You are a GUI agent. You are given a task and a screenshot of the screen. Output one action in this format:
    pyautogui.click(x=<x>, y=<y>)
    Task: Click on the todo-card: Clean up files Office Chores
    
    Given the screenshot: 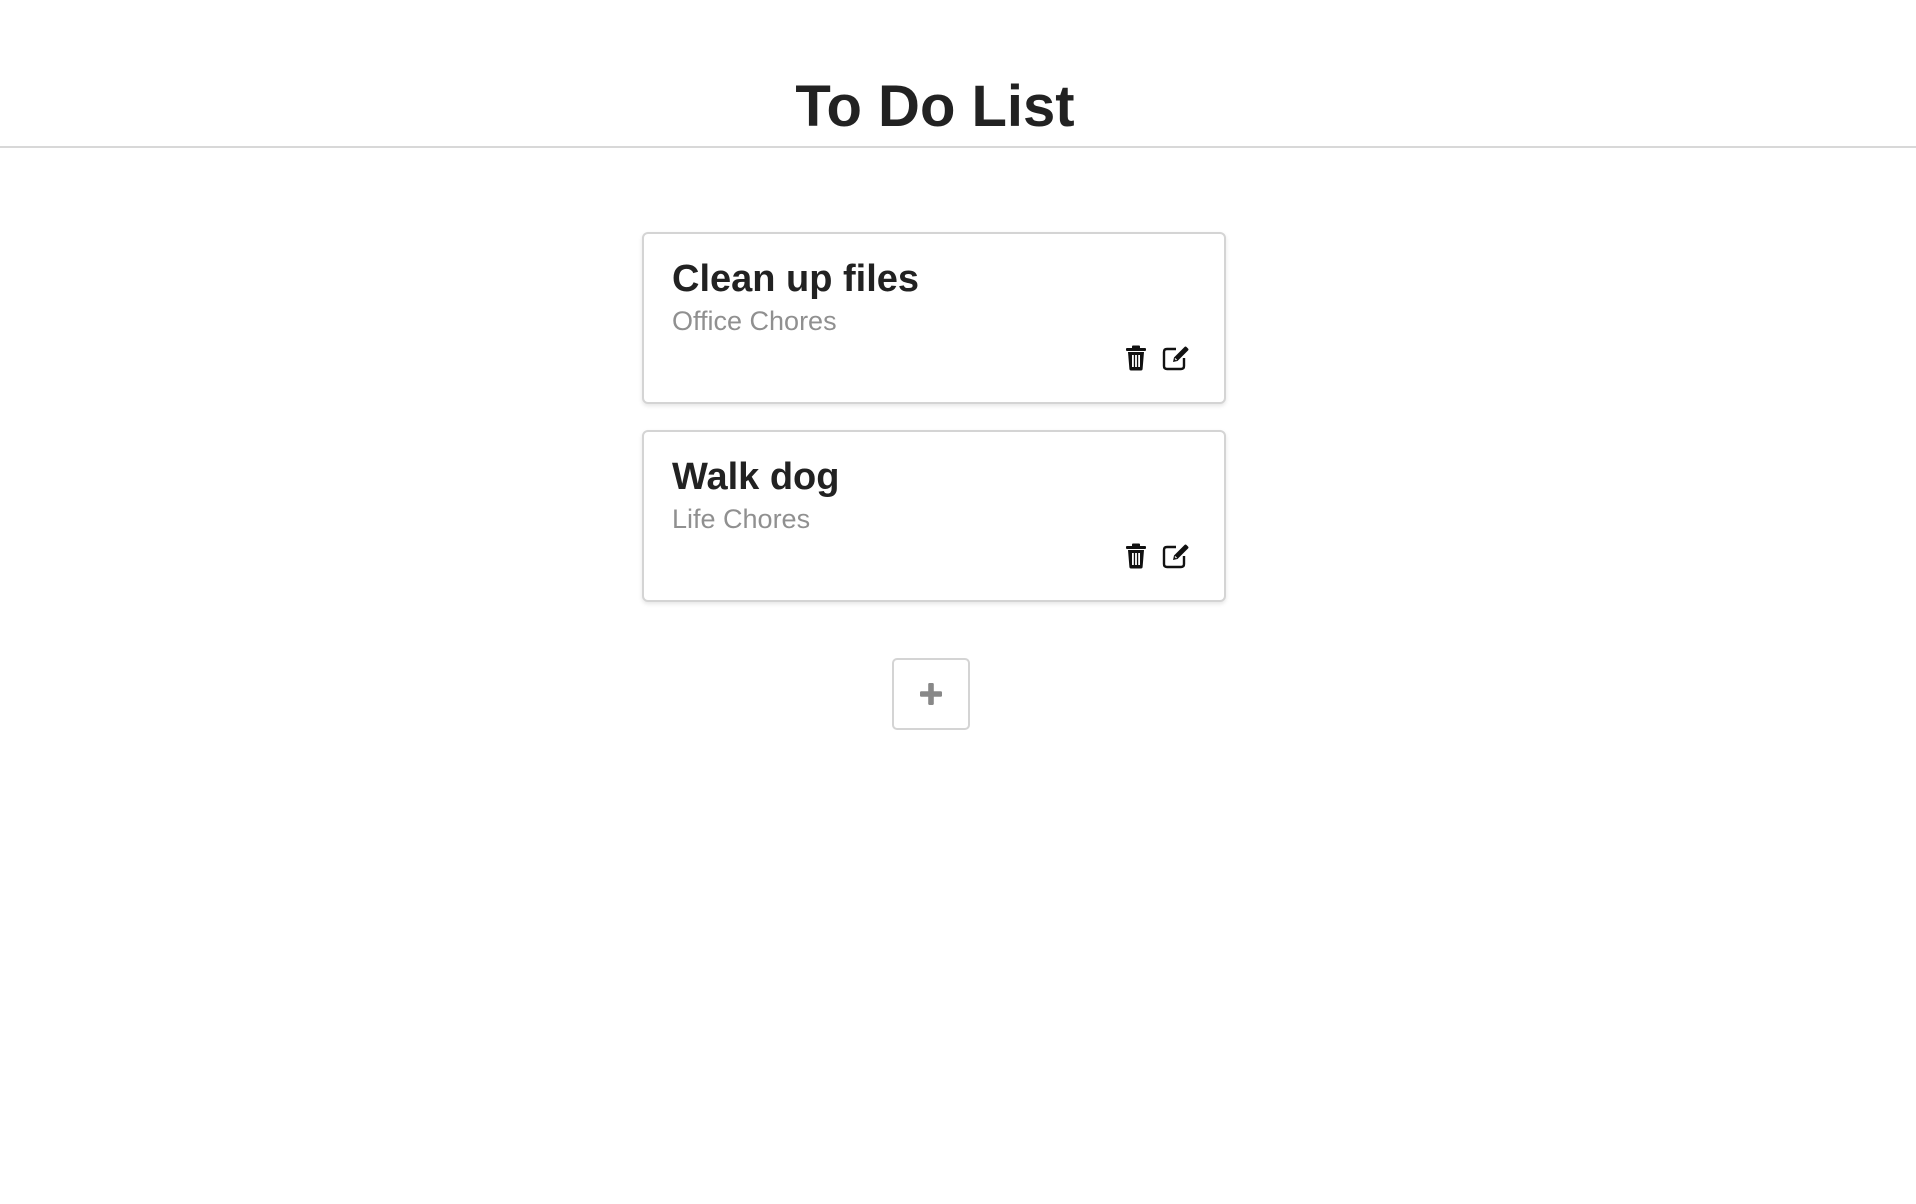 What is the action you would take?
    pyautogui.click(x=934, y=318)
    